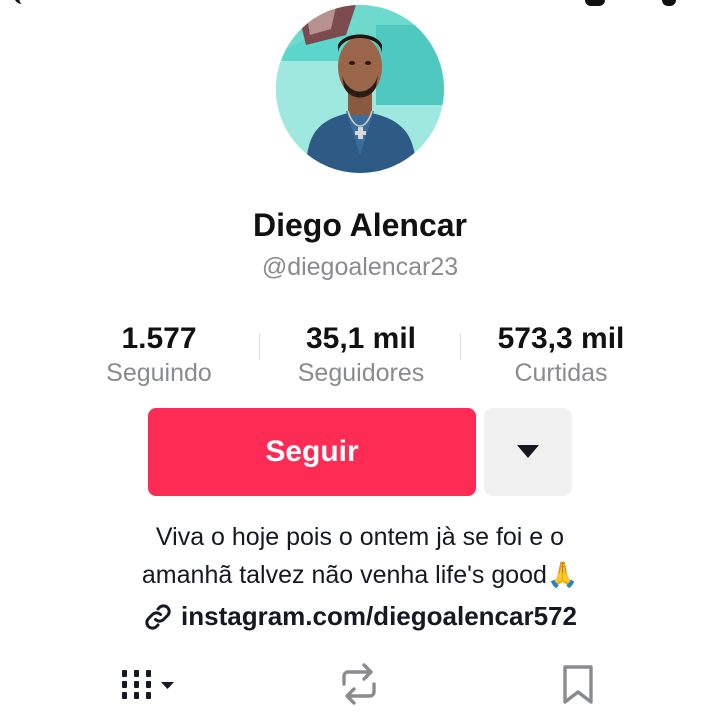  Describe the element at coordinates (561, 373) in the screenshot. I see `stat-label: Curtidas` at that location.